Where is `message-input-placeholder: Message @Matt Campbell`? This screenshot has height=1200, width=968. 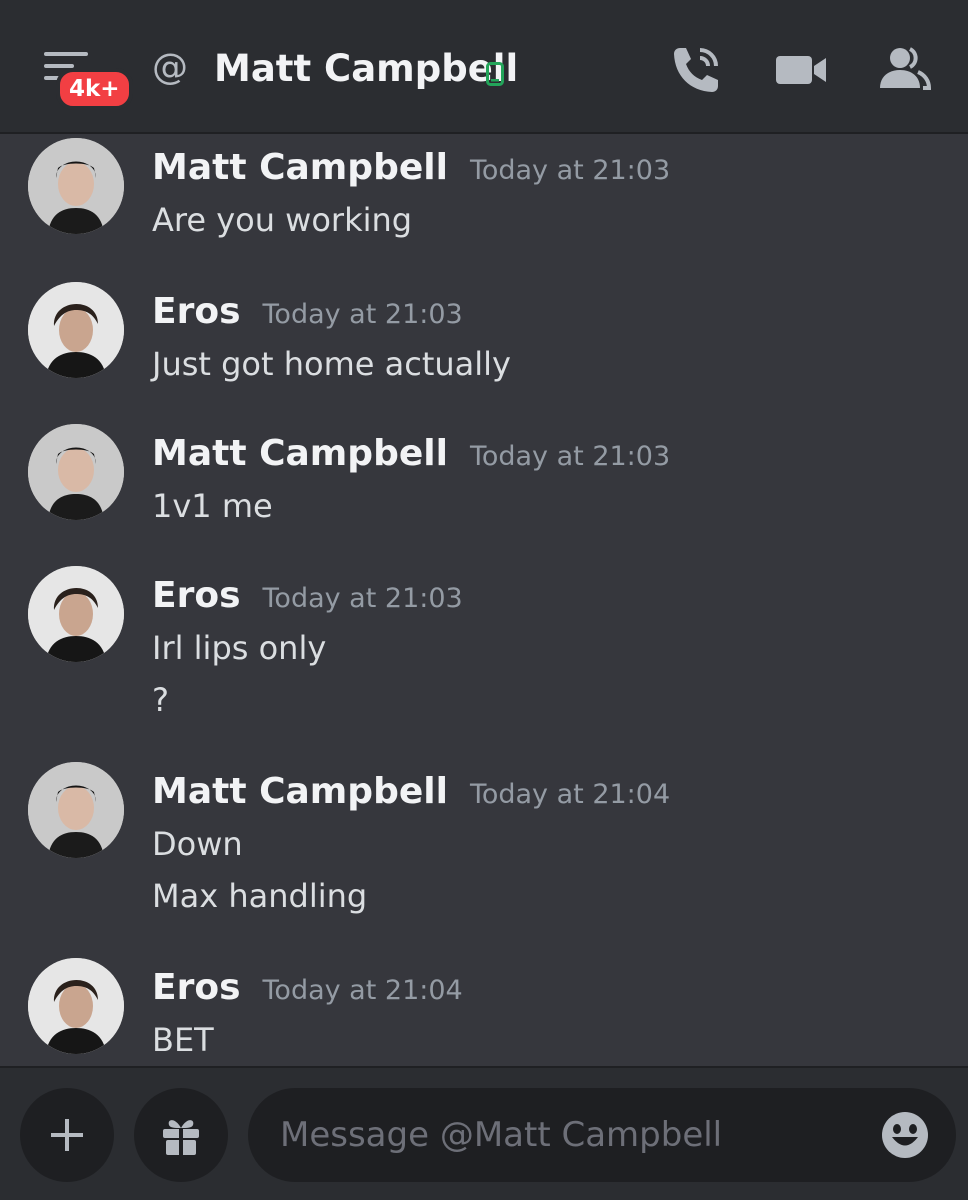
message-input-placeholder: Message @Matt Campbell is located at coordinates (501, 1135).